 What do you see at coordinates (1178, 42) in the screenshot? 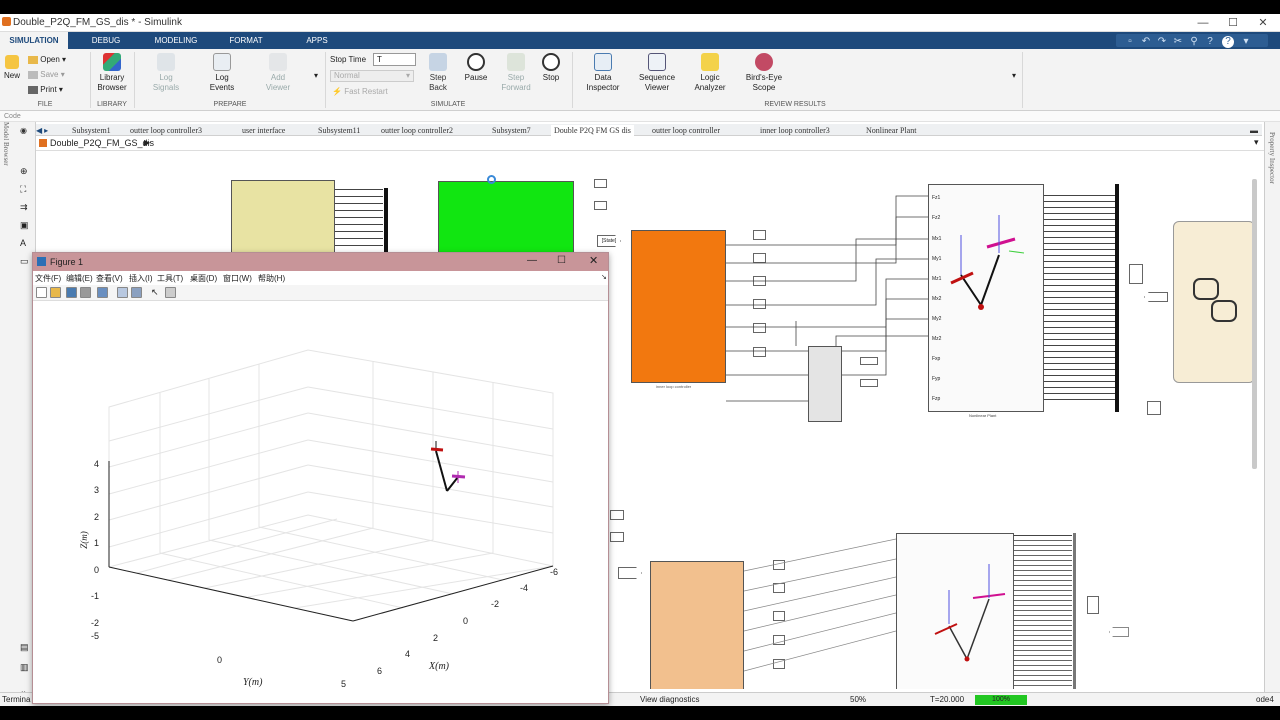
I see `cut-icon: ✂` at bounding box center [1178, 42].